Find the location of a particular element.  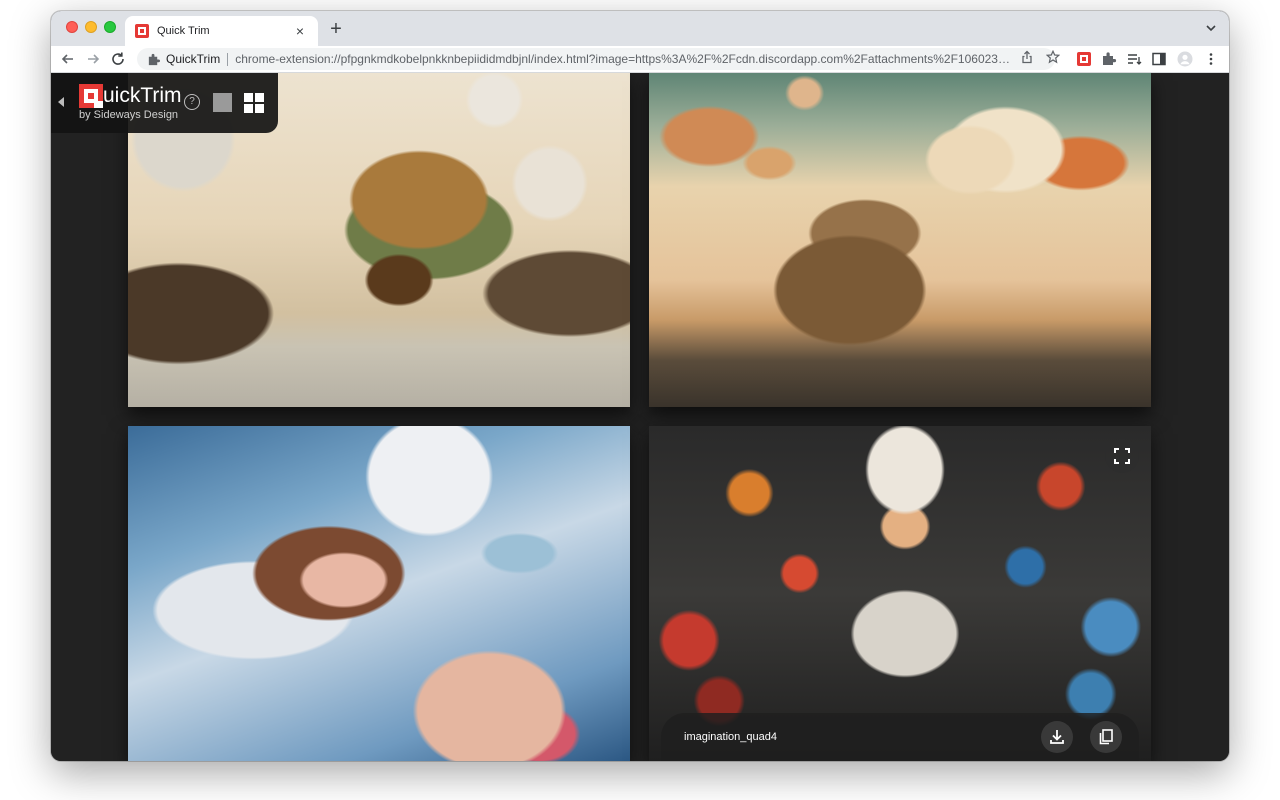

copy-icon is located at coordinates (1106, 737).